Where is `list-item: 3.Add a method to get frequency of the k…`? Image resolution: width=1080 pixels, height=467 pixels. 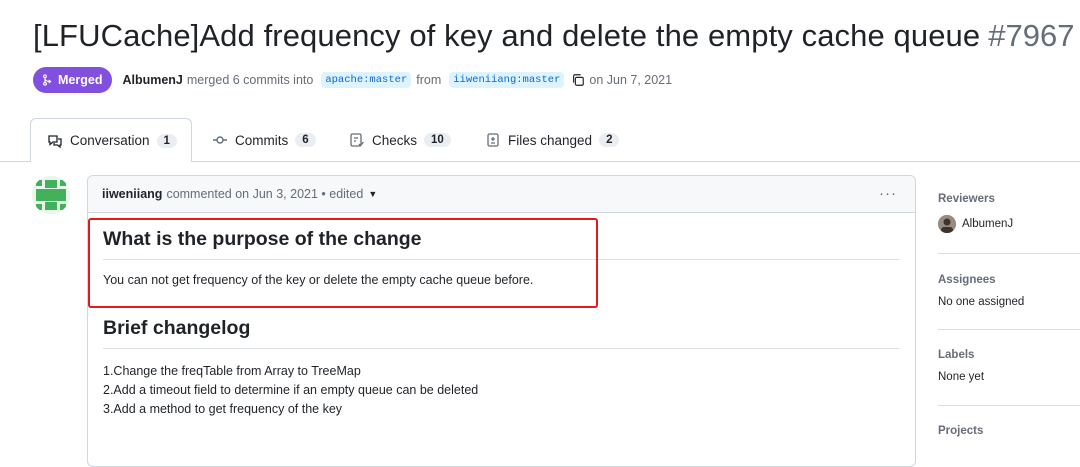 list-item: 3.Add a method to get frequency of the k… is located at coordinates (223, 409).